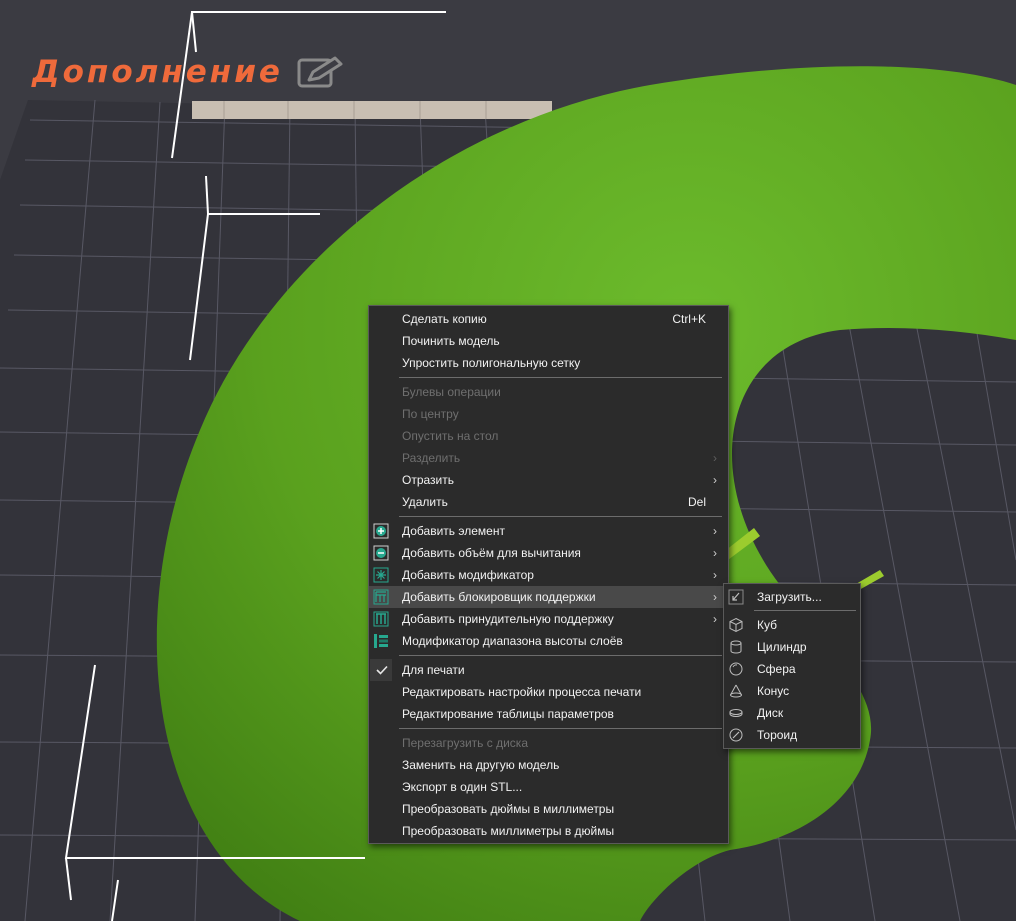 The height and width of the screenshot is (921, 1016). I want to click on menu-item-label: Для печати, so click(433, 670).